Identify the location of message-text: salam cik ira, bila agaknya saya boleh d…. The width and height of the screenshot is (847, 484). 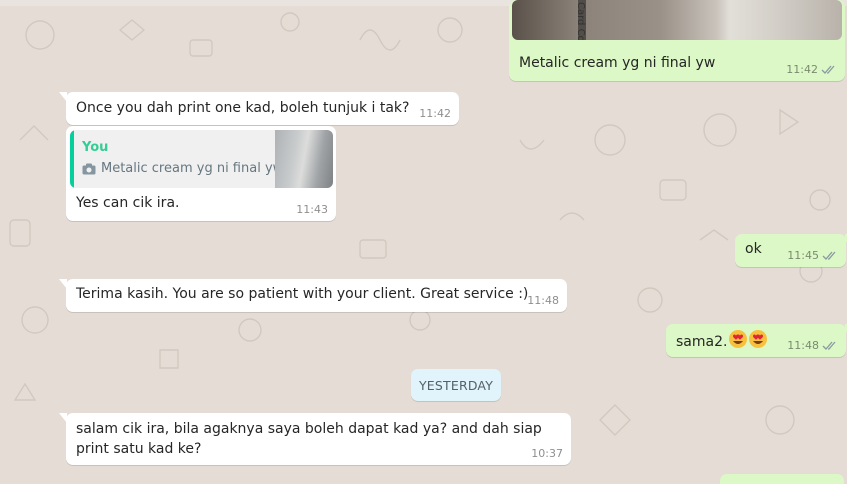
(309, 439).